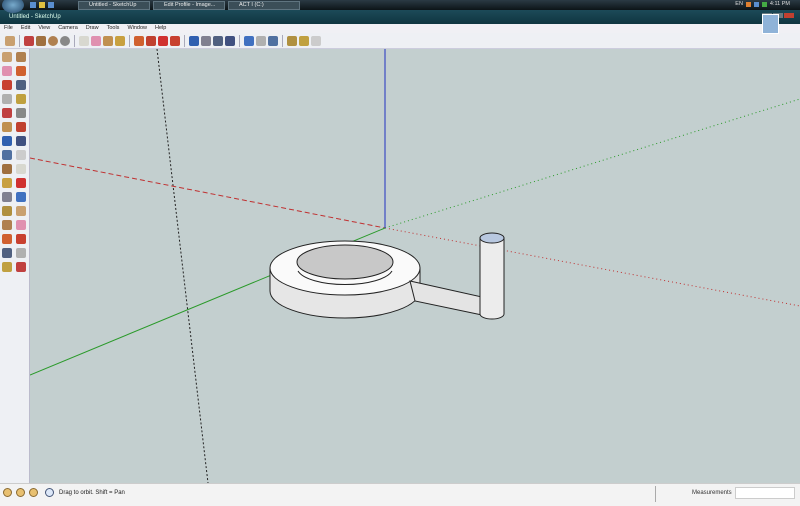 The width and height of the screenshot is (800, 506). Describe the element at coordinates (21, 267) in the screenshot. I see `section-plane-icon` at that location.